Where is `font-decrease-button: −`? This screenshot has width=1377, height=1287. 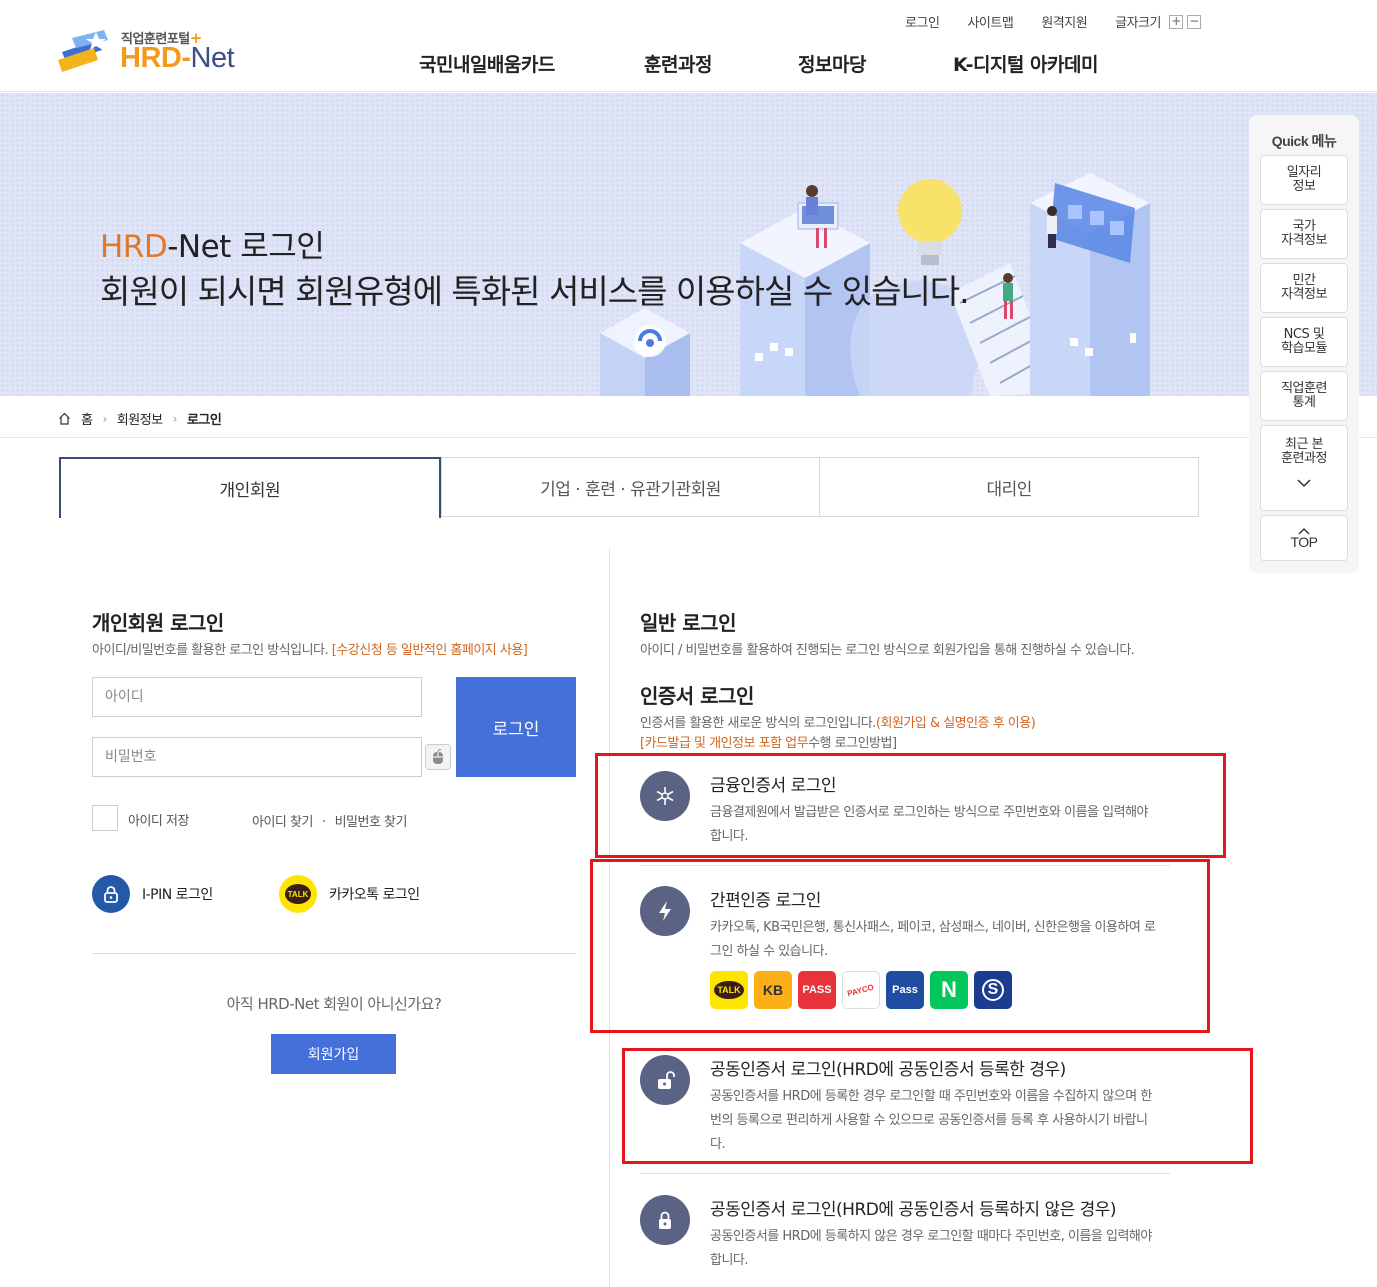
font-decrease-button: − is located at coordinates (1194, 21).